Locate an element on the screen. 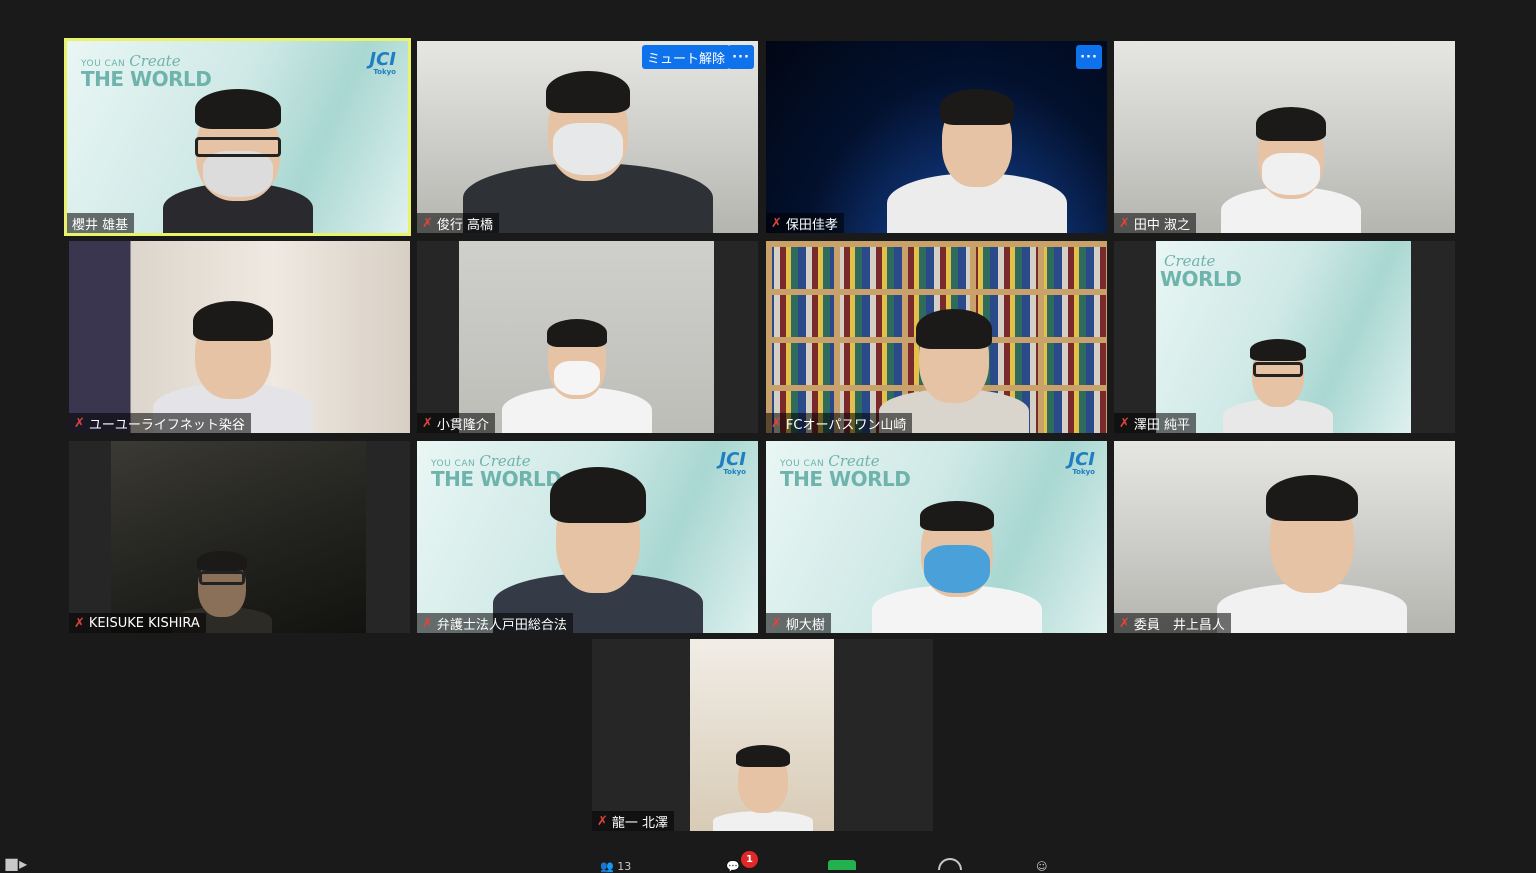 The width and height of the screenshot is (1536, 873). video-tile-p4: ✗ 田中 淑之 is located at coordinates (1284, 137).